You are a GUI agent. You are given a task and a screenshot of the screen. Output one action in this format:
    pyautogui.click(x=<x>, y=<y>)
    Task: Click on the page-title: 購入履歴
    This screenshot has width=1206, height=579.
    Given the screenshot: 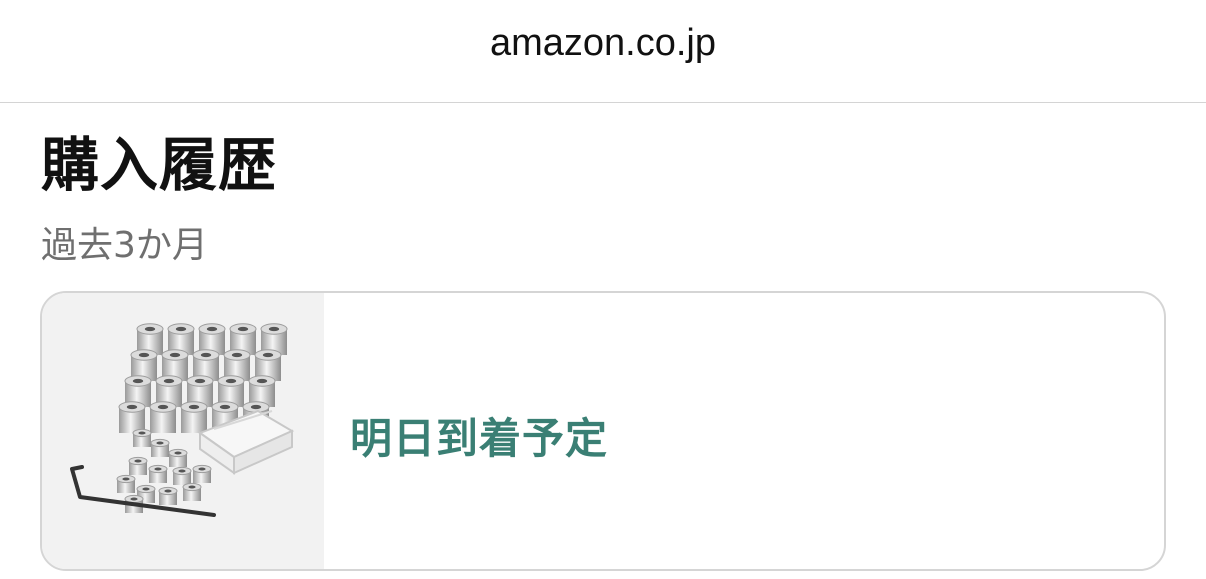 What is the action you would take?
    pyautogui.click(x=159, y=165)
    